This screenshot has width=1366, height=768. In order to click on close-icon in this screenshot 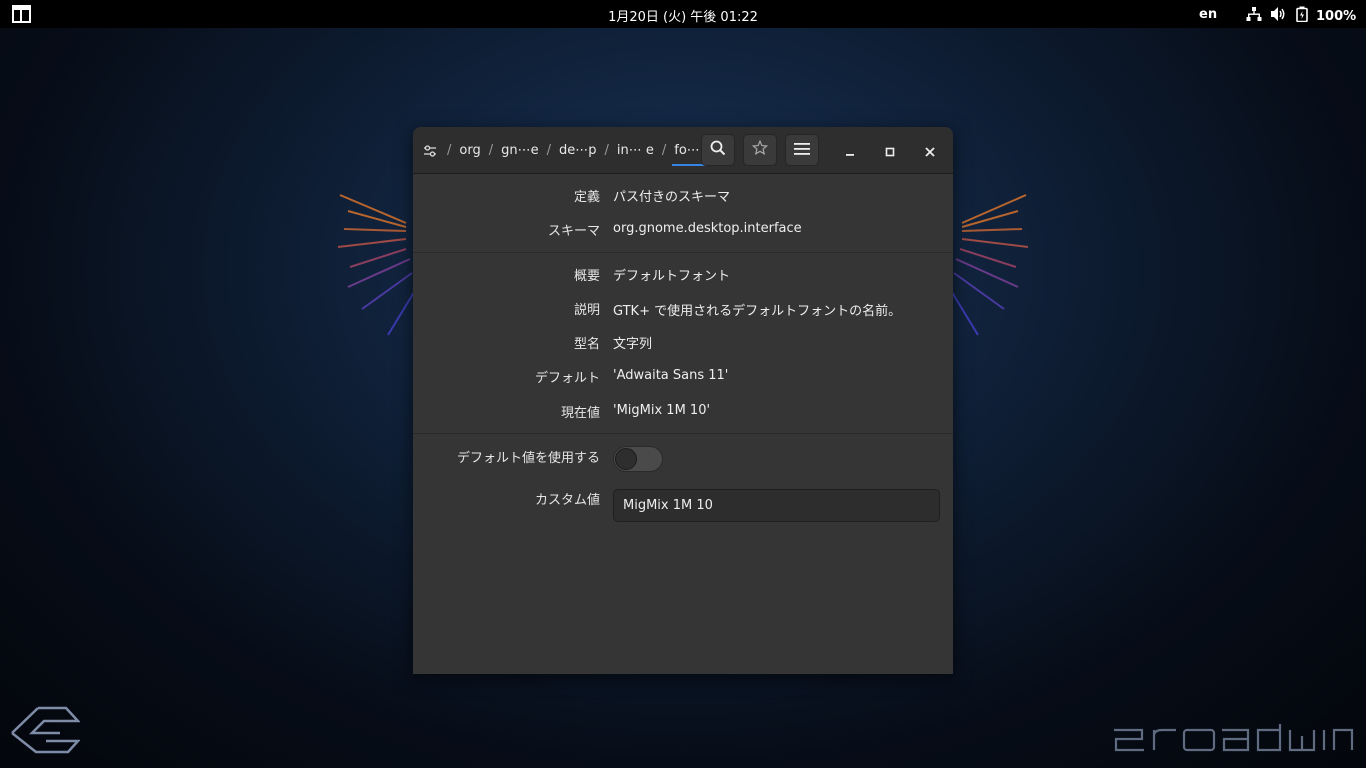, I will do `click(930, 151)`.